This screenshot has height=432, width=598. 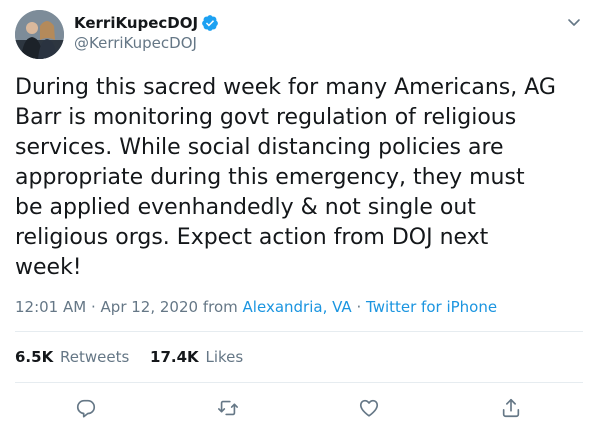 What do you see at coordinates (137, 357) in the screenshot?
I see `tweet-stats: 6.5K Retweets 17.4K Likes` at bounding box center [137, 357].